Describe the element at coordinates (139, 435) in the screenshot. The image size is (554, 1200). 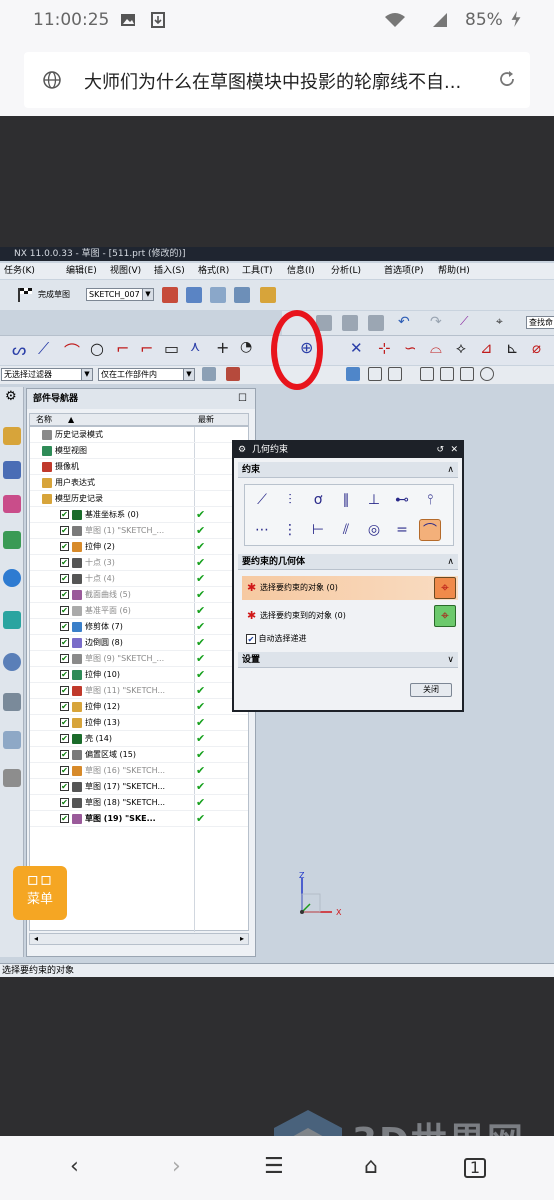
I see `table-row: 历史记录模式` at that location.